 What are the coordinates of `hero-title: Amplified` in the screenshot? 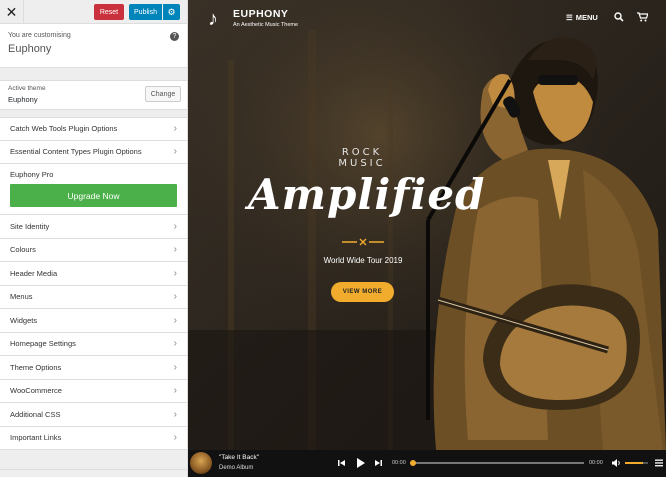 It's located at (367, 194).